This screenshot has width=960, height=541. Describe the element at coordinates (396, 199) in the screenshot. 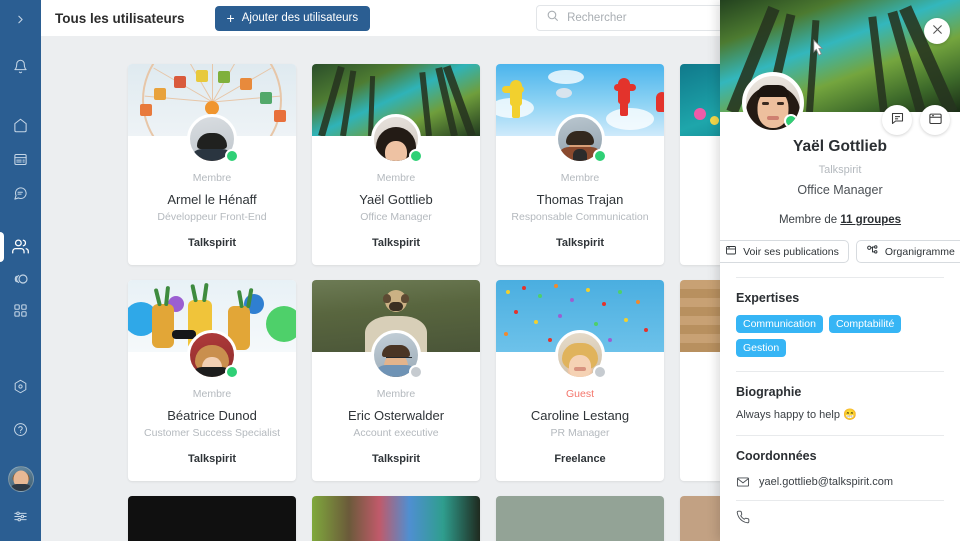

I see `user-name: Yaël Gottlieb` at that location.